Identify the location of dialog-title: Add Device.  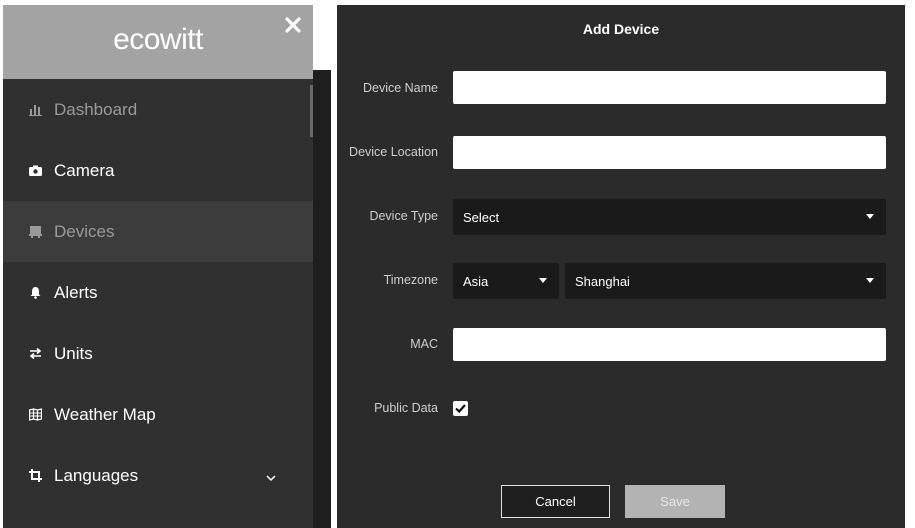
(621, 29).